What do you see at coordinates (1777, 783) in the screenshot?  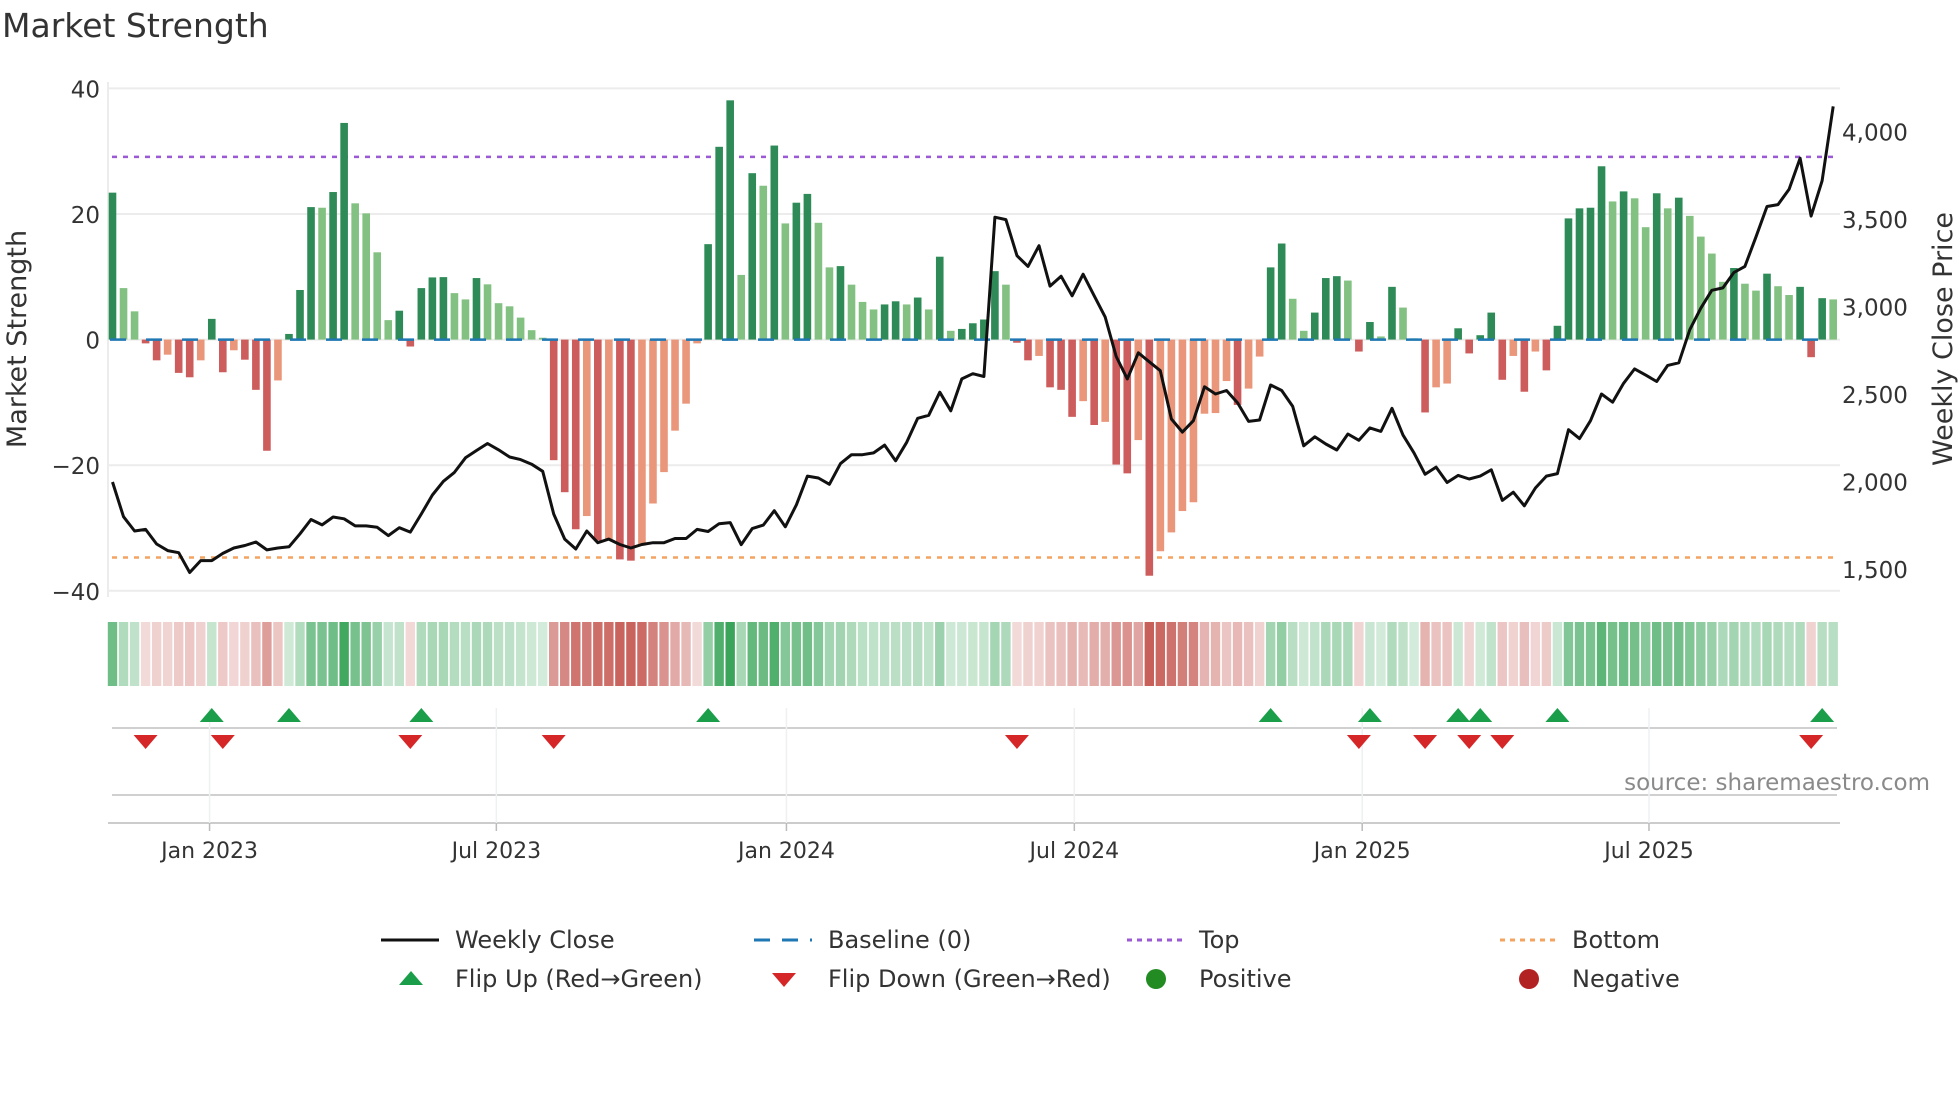 I see `source-credit: source: sharemaestro.com` at bounding box center [1777, 783].